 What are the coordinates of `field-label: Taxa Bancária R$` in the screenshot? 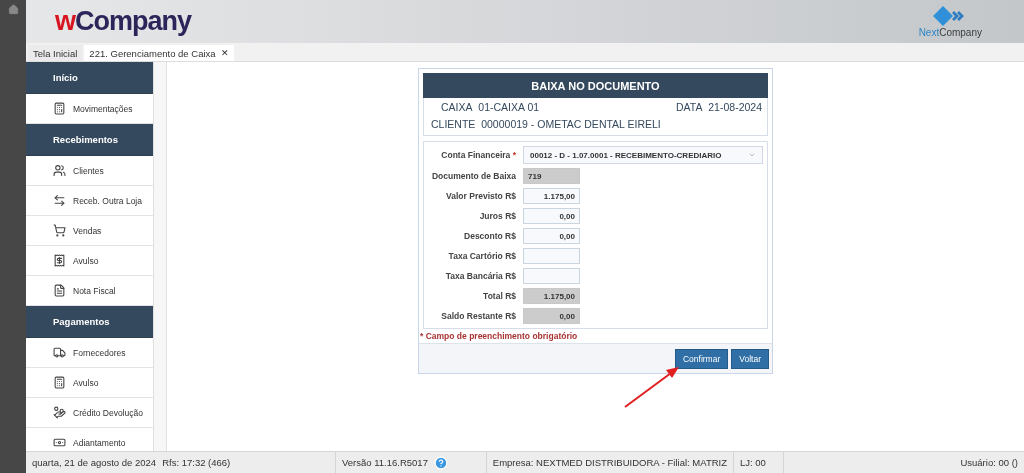 It's located at (480, 276).